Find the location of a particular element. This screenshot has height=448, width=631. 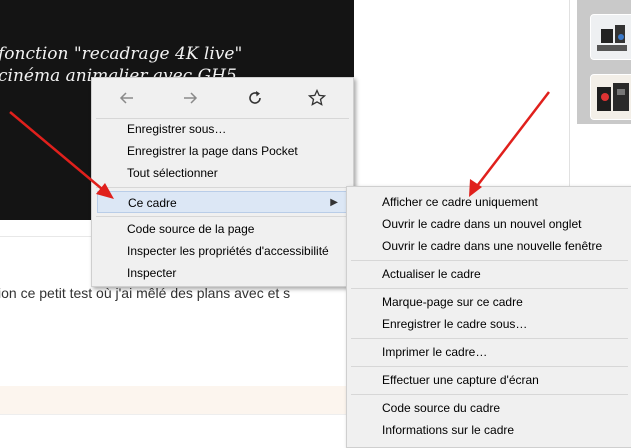

menu-item-inspect-accessibility: Inspecter les propriétés d'accessibilité is located at coordinates (237, 251).